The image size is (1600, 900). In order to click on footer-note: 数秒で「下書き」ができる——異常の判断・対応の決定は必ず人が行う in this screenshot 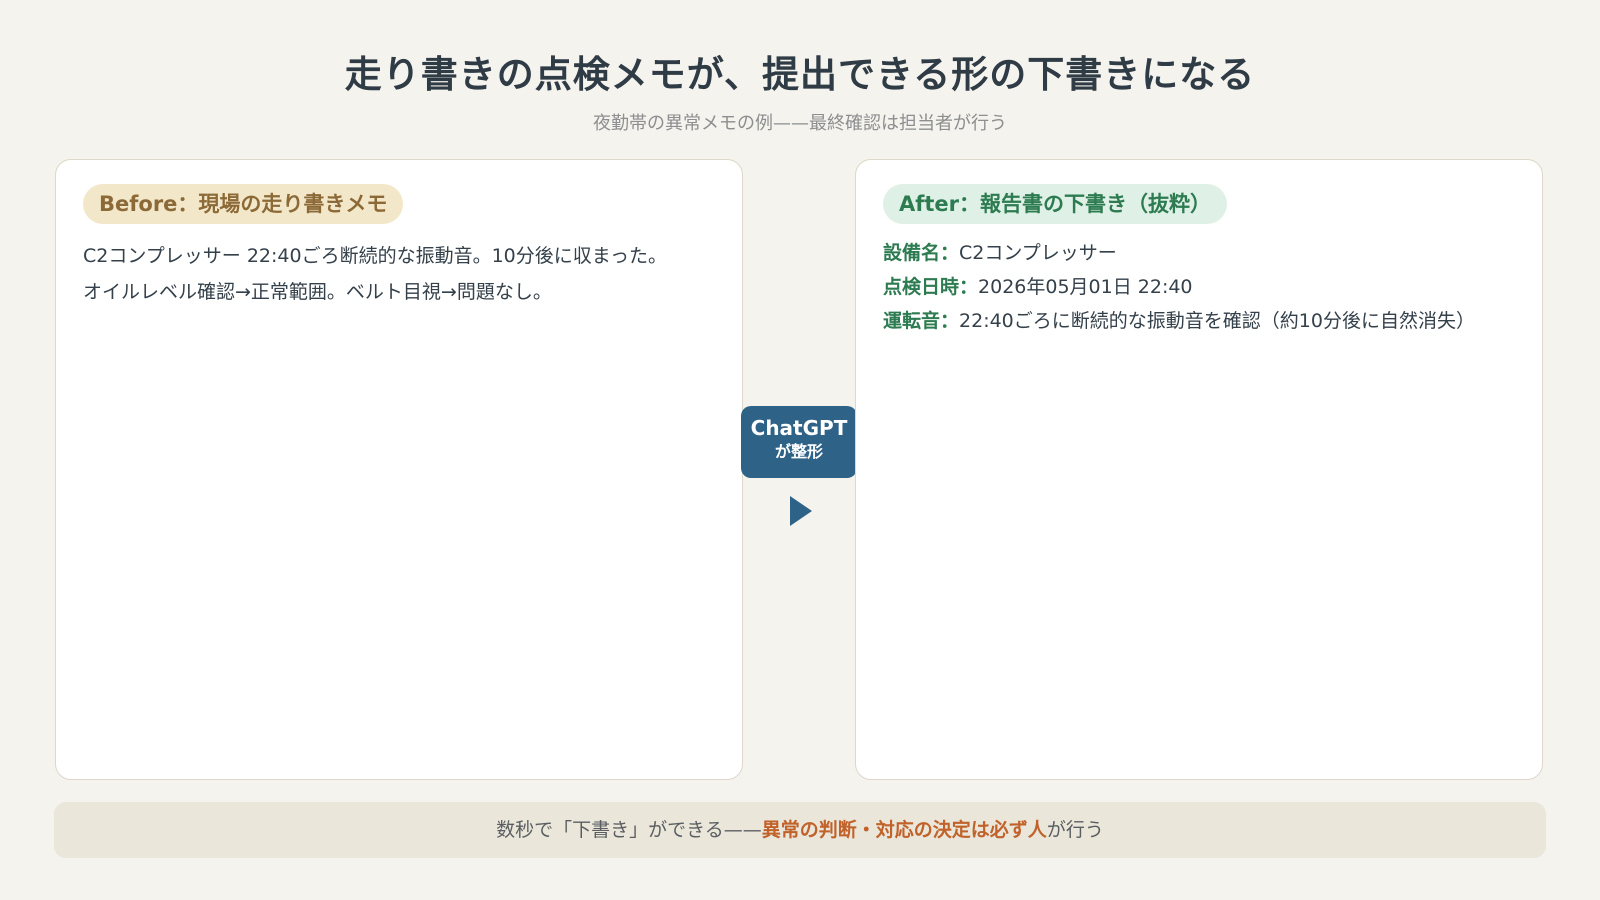, I will do `click(800, 830)`.